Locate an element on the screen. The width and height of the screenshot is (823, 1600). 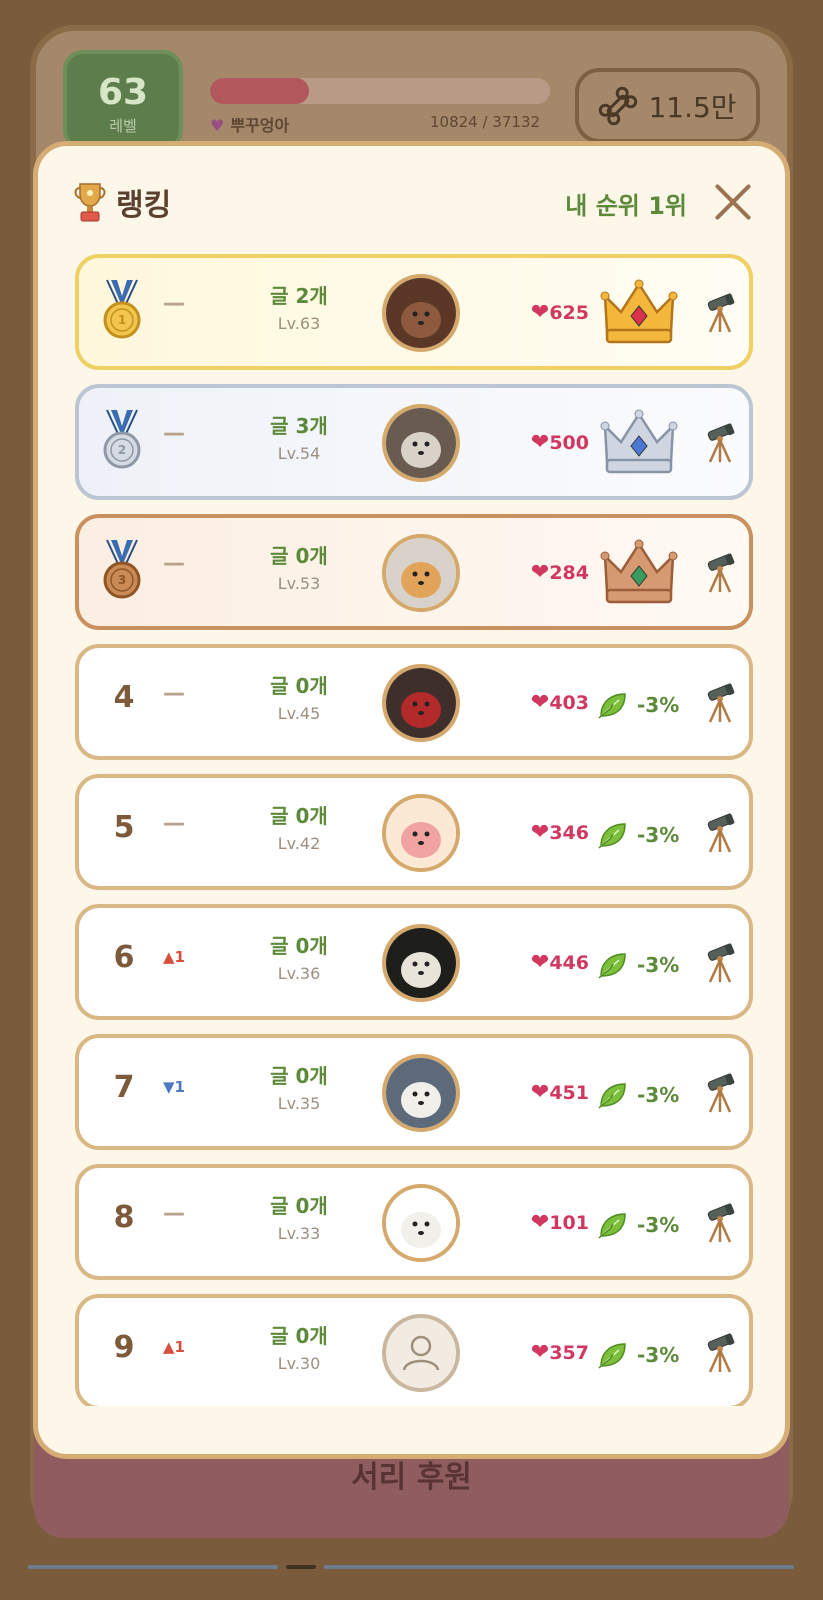
white-dog-bunny-ears-photo is located at coordinates (421, 443).